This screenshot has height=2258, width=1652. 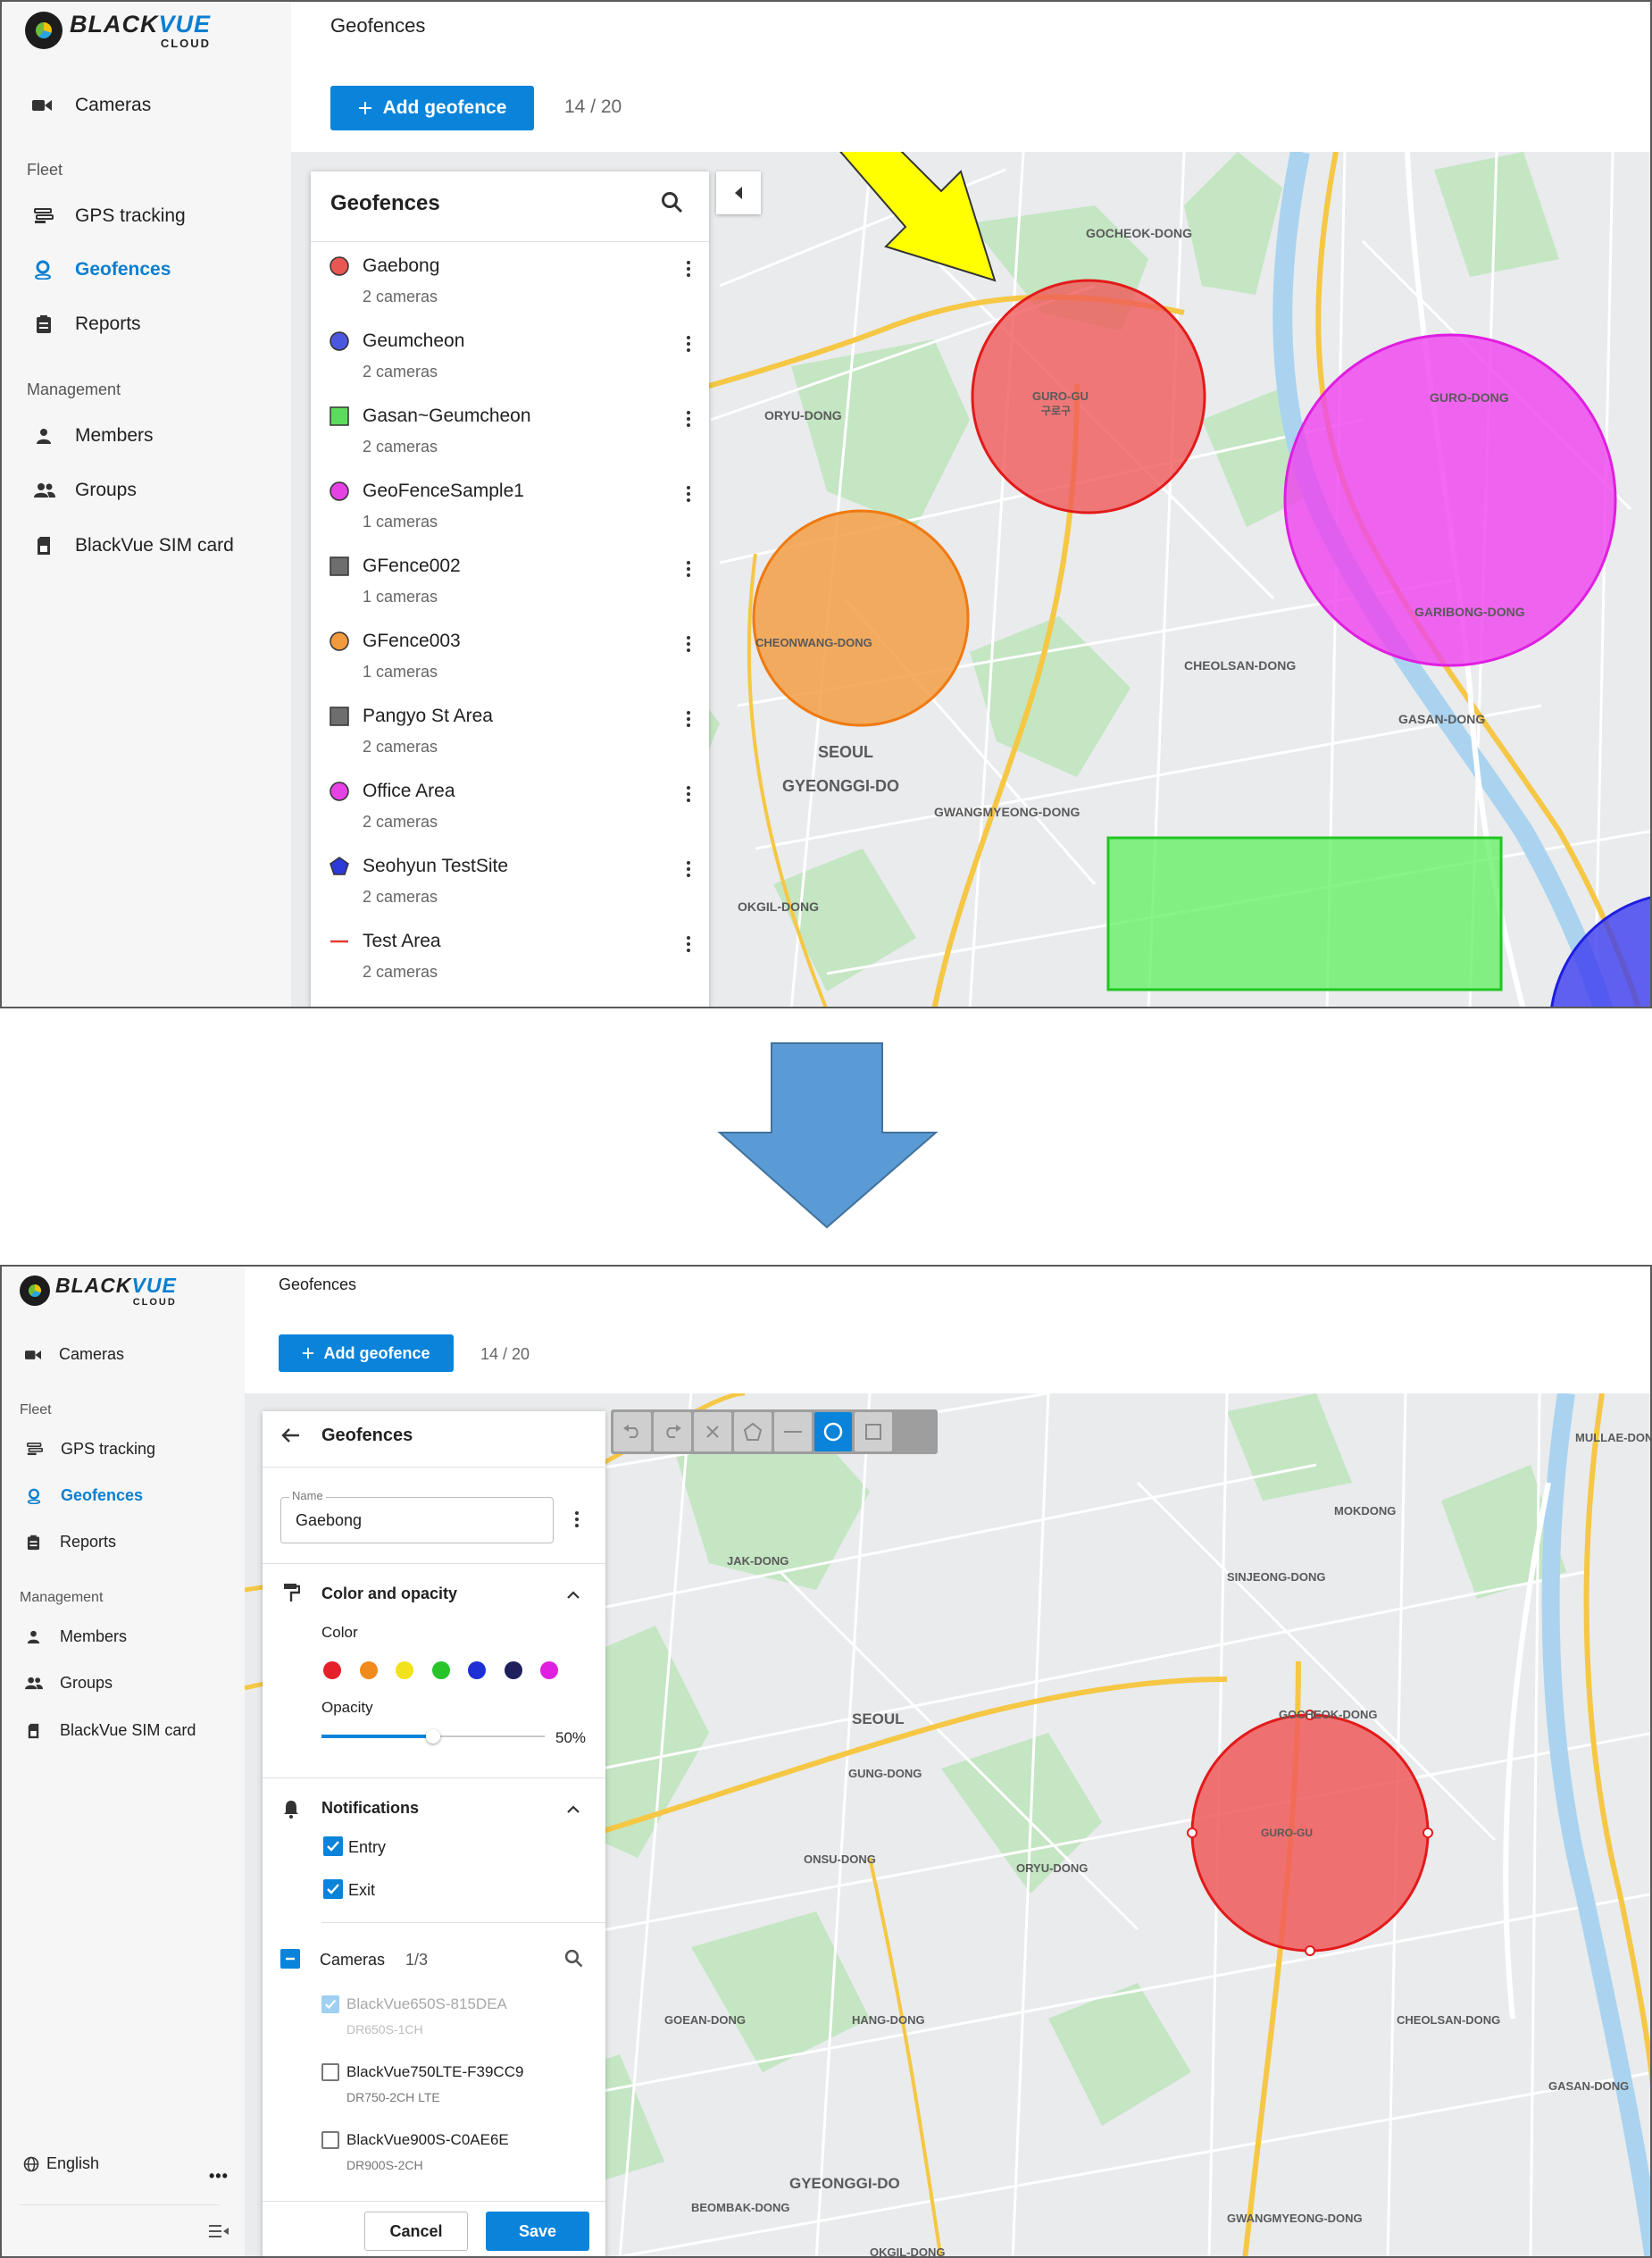 I want to click on blackvue-logo: BLACKVUE CLOUD, so click(x=118, y=30).